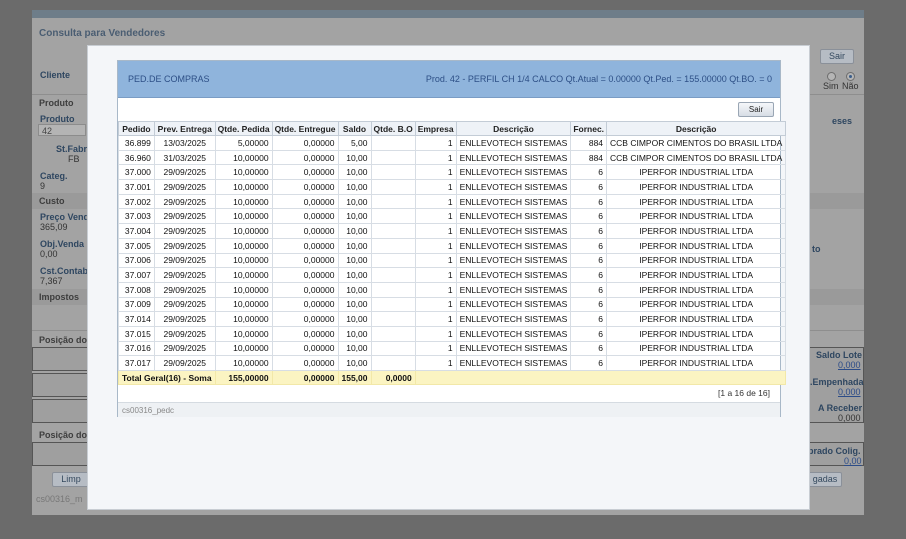 Image resolution: width=906 pixels, height=539 pixels. I want to click on categ-value: 9, so click(43, 186).